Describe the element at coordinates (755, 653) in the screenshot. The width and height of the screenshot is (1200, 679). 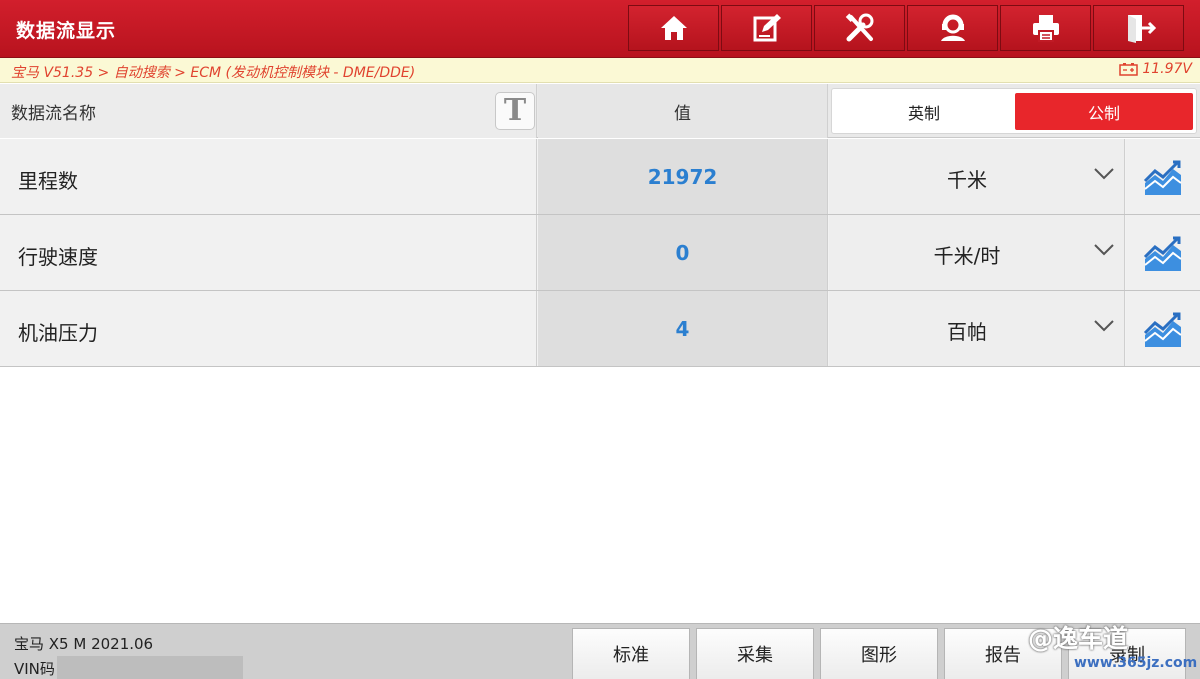
I see `collect-button: 采集` at that location.